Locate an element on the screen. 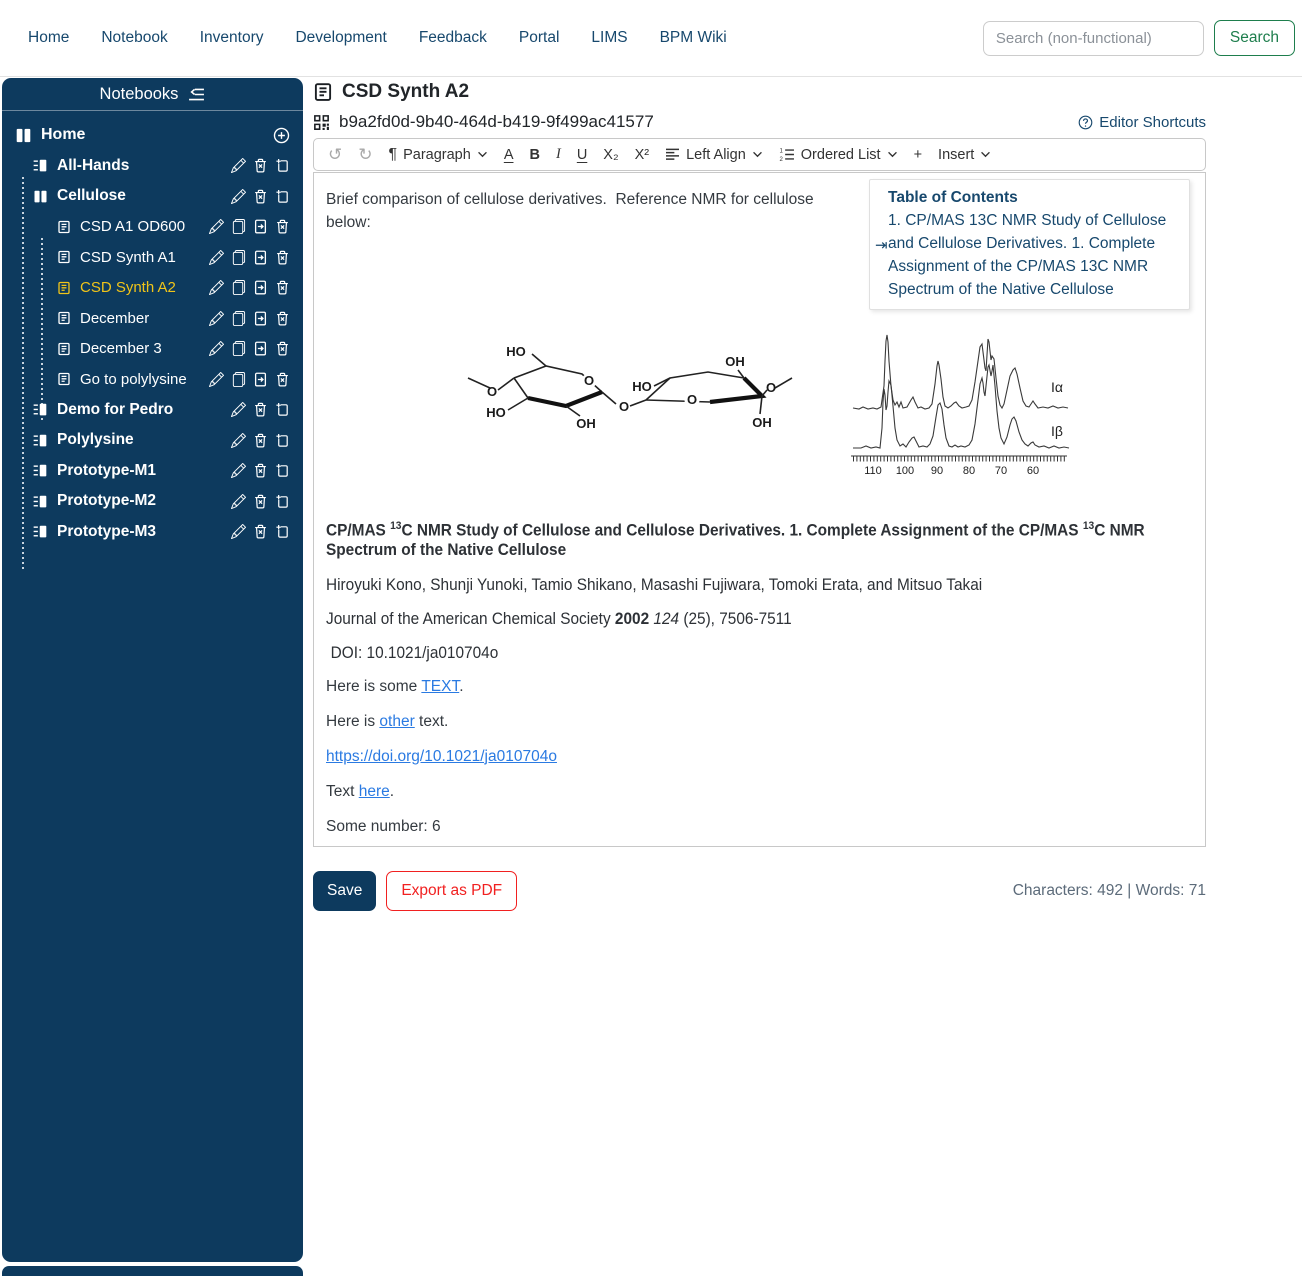 The image size is (1302, 1276). italic-button: I is located at coordinates (558, 154).